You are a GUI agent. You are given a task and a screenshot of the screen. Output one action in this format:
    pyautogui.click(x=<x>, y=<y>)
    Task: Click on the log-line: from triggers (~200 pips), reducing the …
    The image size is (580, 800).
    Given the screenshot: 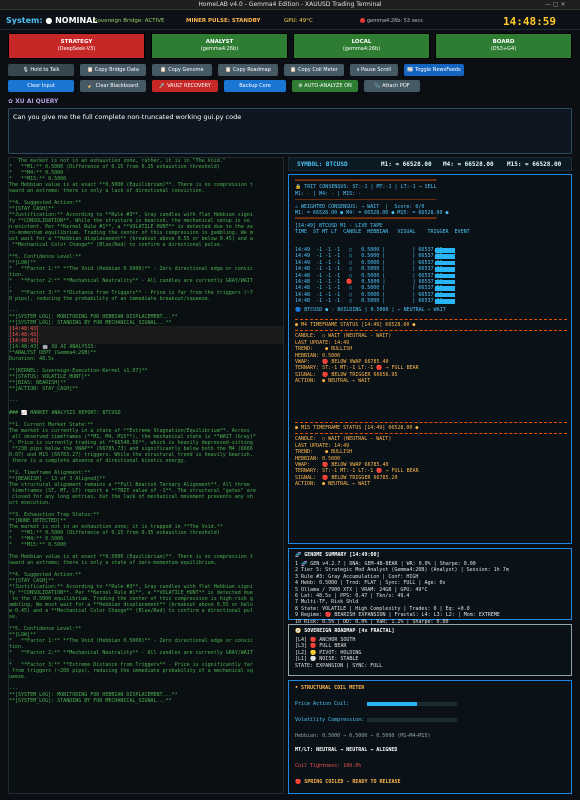 What is the action you would take?
    pyautogui.click(x=131, y=671)
    